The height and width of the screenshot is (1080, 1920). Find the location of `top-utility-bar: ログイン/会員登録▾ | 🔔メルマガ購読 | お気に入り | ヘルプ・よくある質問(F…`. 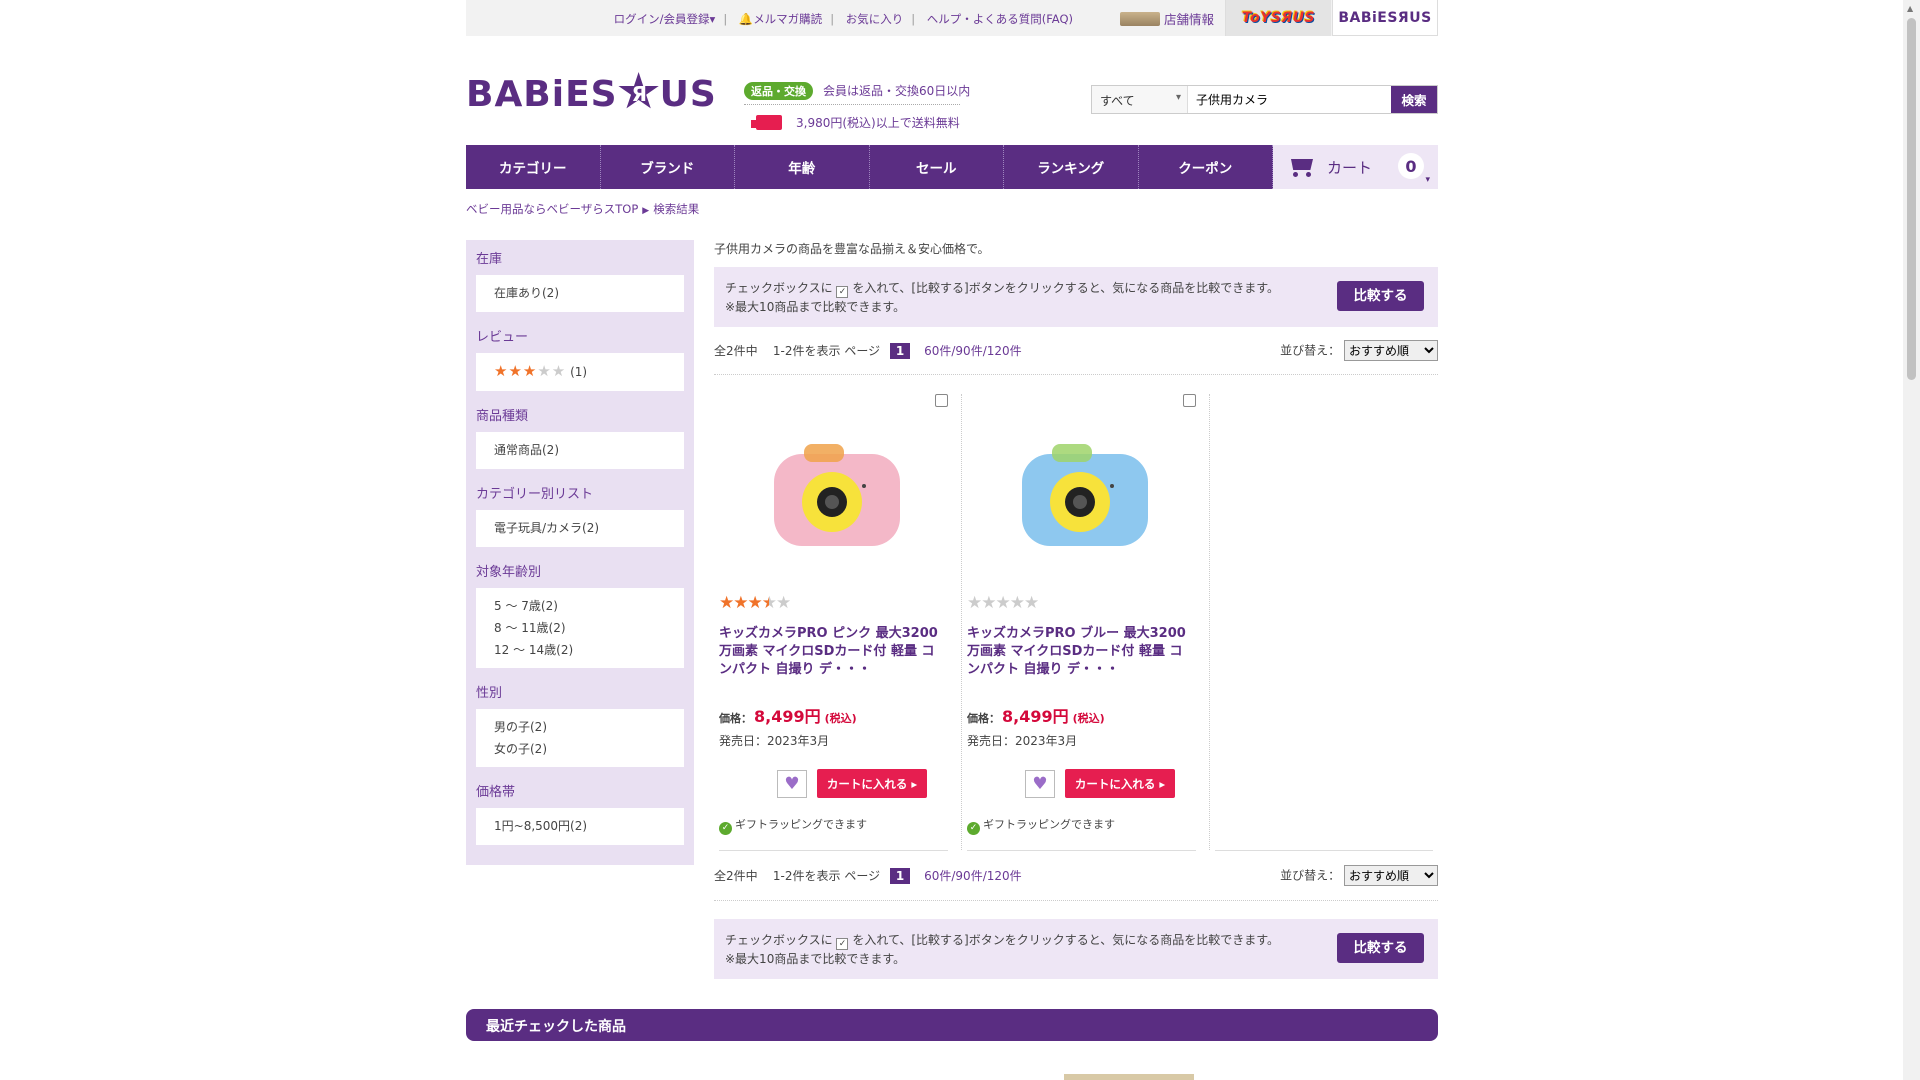

top-utility-bar: ログイン/会員登録▾ | 🔔メルマガ購読 | お気に入り | ヘルプ・よくある質問(F… is located at coordinates (952, 18).